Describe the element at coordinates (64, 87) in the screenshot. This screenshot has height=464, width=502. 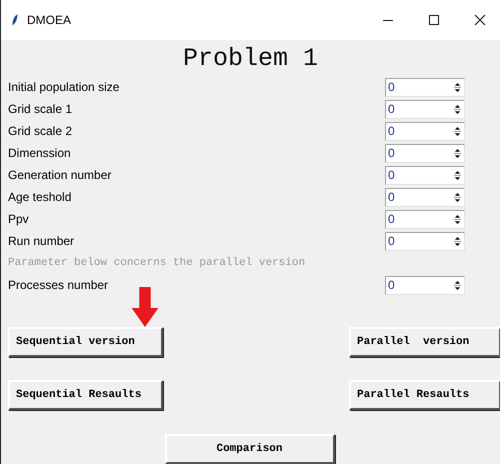
I see `parameter-label: Initial population size` at that location.